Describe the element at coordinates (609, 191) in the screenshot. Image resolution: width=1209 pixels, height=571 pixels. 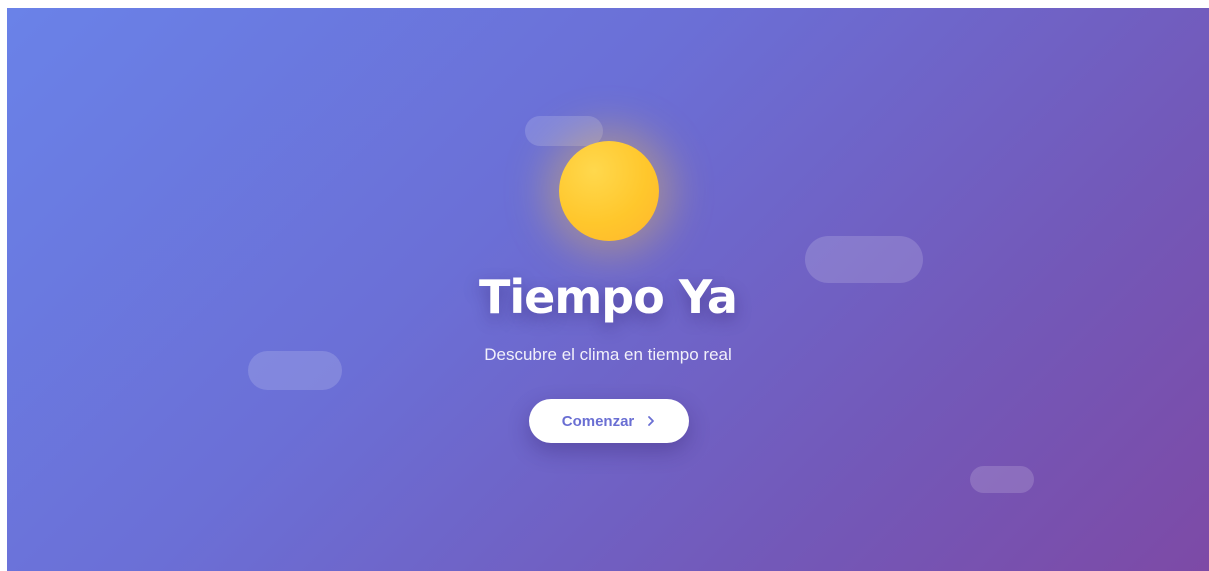
I see `sun-icon` at that location.